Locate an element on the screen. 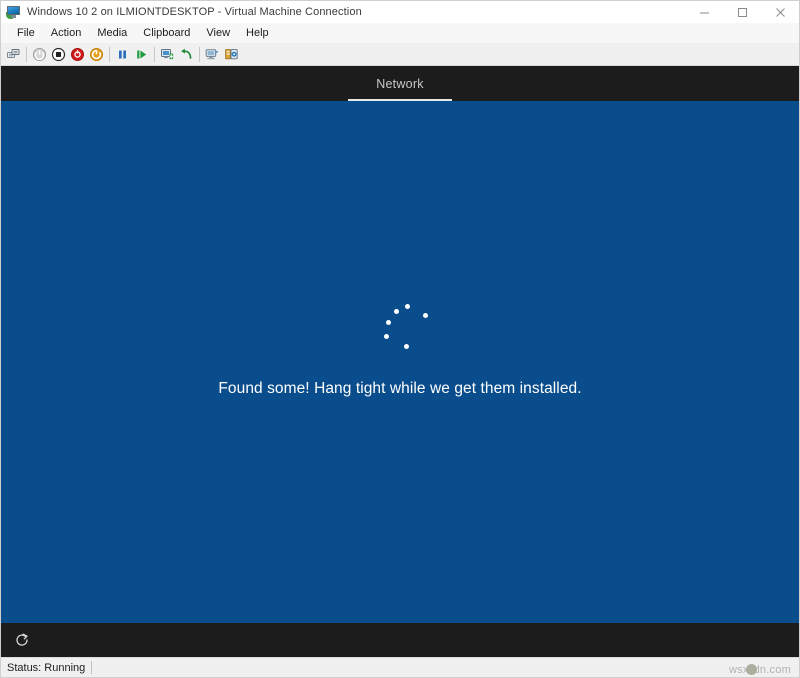 This screenshot has height=678, width=800. menu-item-view: View is located at coordinates (218, 33).